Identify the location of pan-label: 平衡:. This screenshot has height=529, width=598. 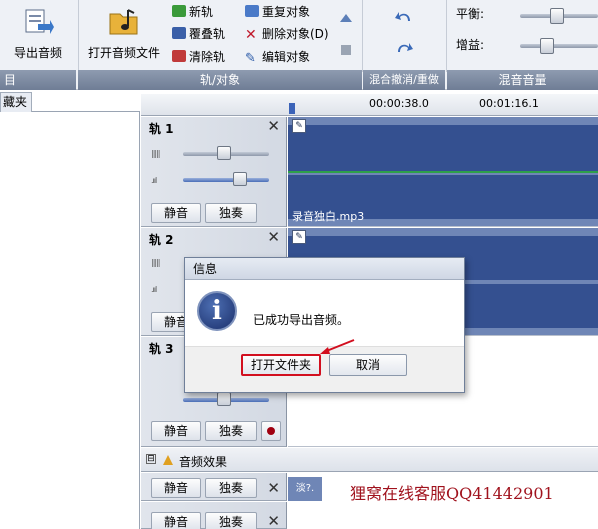
(470, 14).